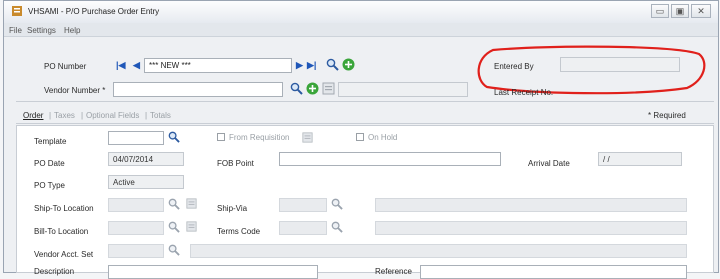  Describe the element at coordinates (213, 272) in the screenshot. I see `description-input` at that location.